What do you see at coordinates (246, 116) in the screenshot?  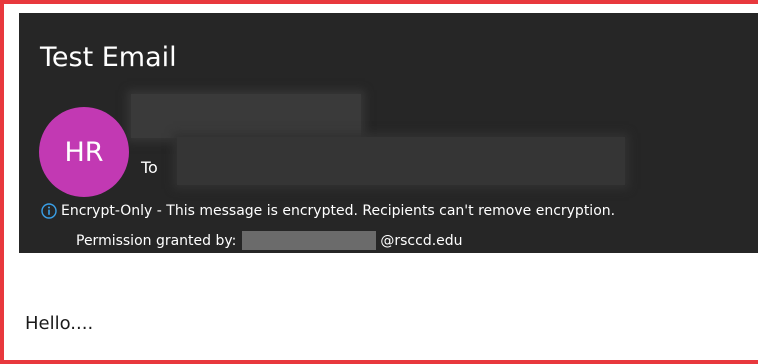 I see `sender-name-redacted` at bounding box center [246, 116].